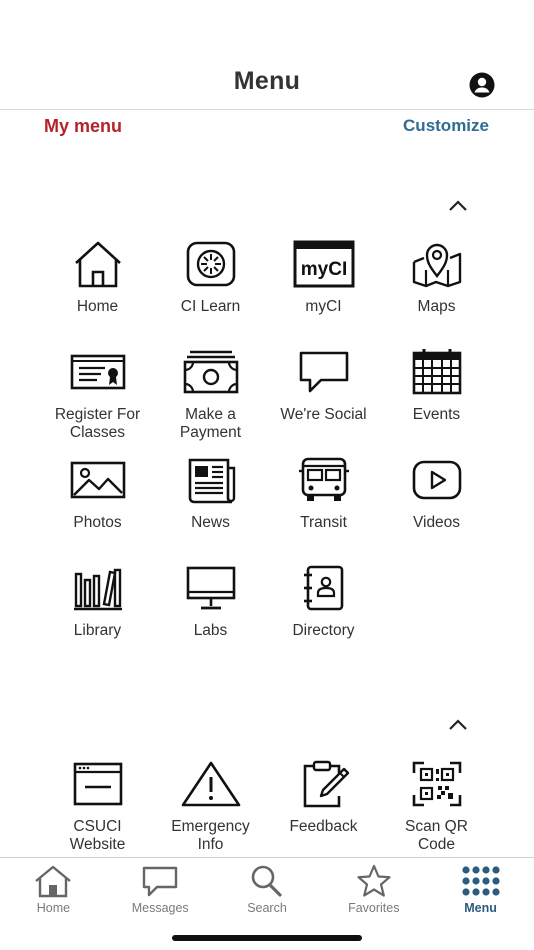 This screenshot has width=534, height=950. What do you see at coordinates (97, 808) in the screenshot?
I see `tile-csuci-website: CSUCI Website` at bounding box center [97, 808].